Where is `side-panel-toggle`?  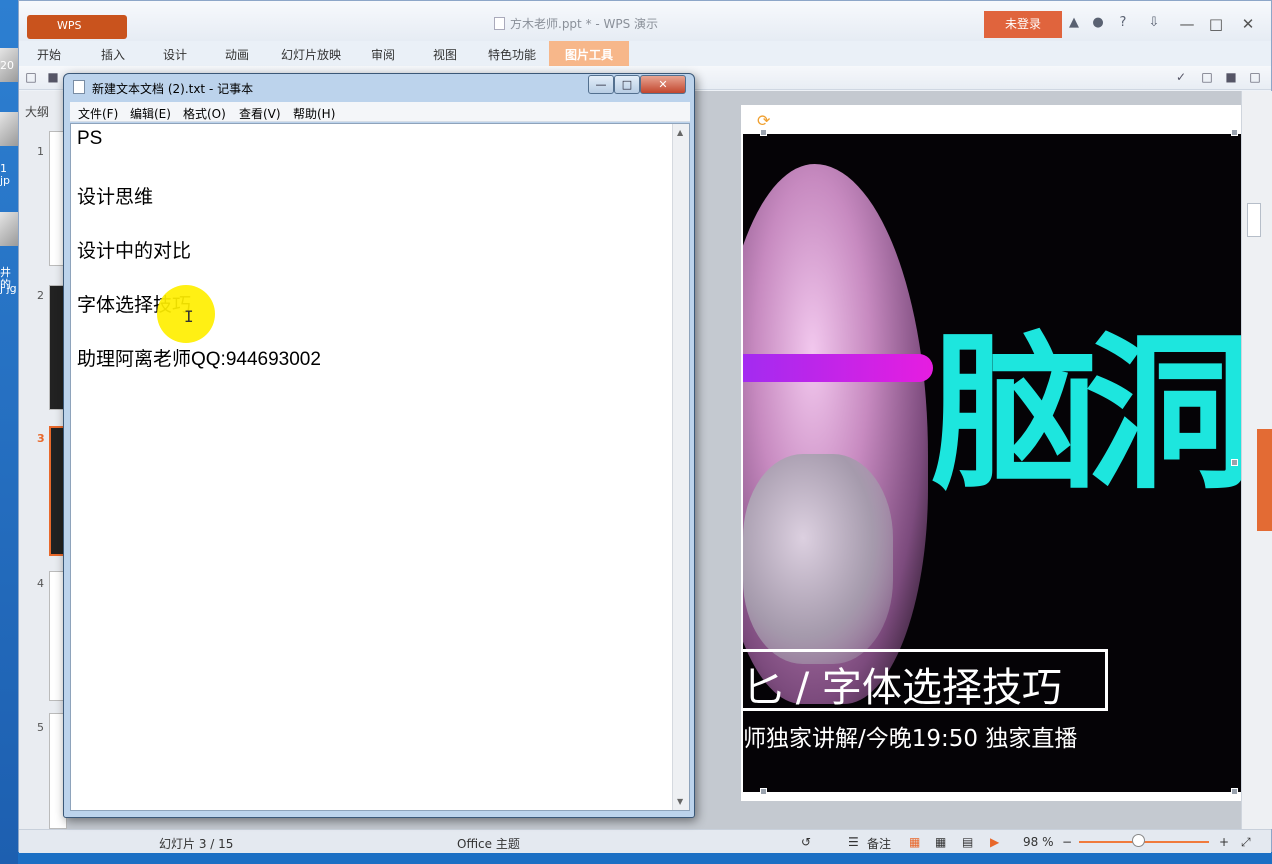 side-panel-toggle is located at coordinates (1264, 480).